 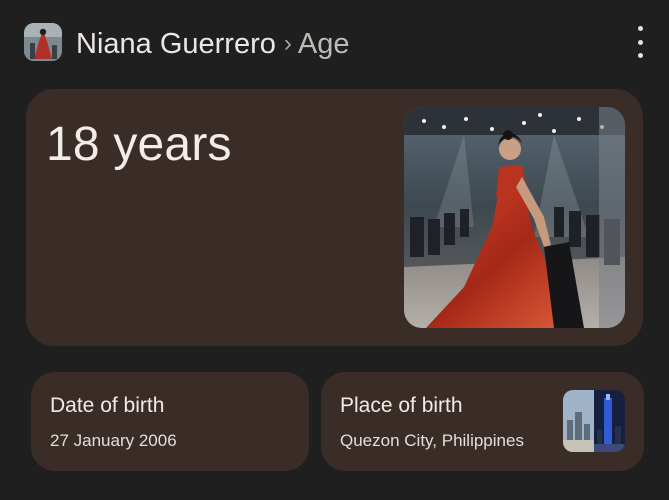 What do you see at coordinates (139, 144) in the screenshot?
I see `age-value: 18 years` at bounding box center [139, 144].